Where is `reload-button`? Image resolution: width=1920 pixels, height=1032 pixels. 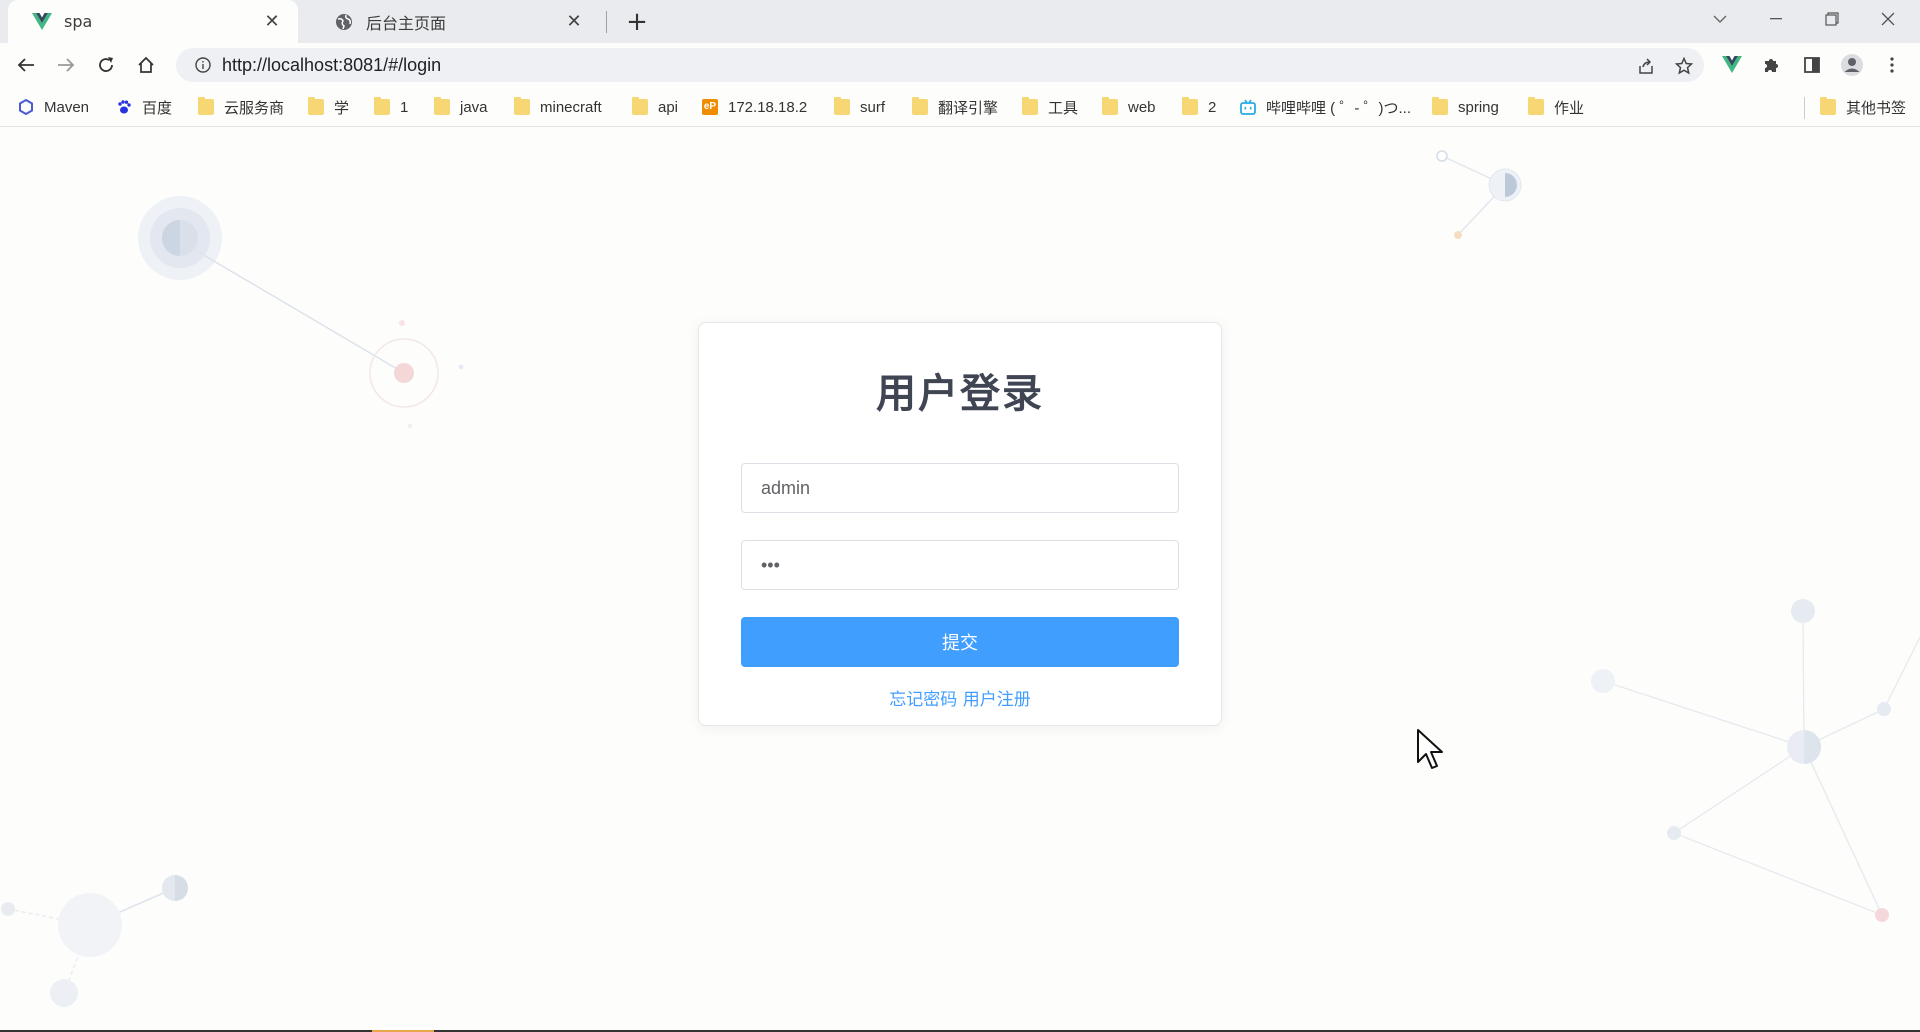 reload-button is located at coordinates (106, 65).